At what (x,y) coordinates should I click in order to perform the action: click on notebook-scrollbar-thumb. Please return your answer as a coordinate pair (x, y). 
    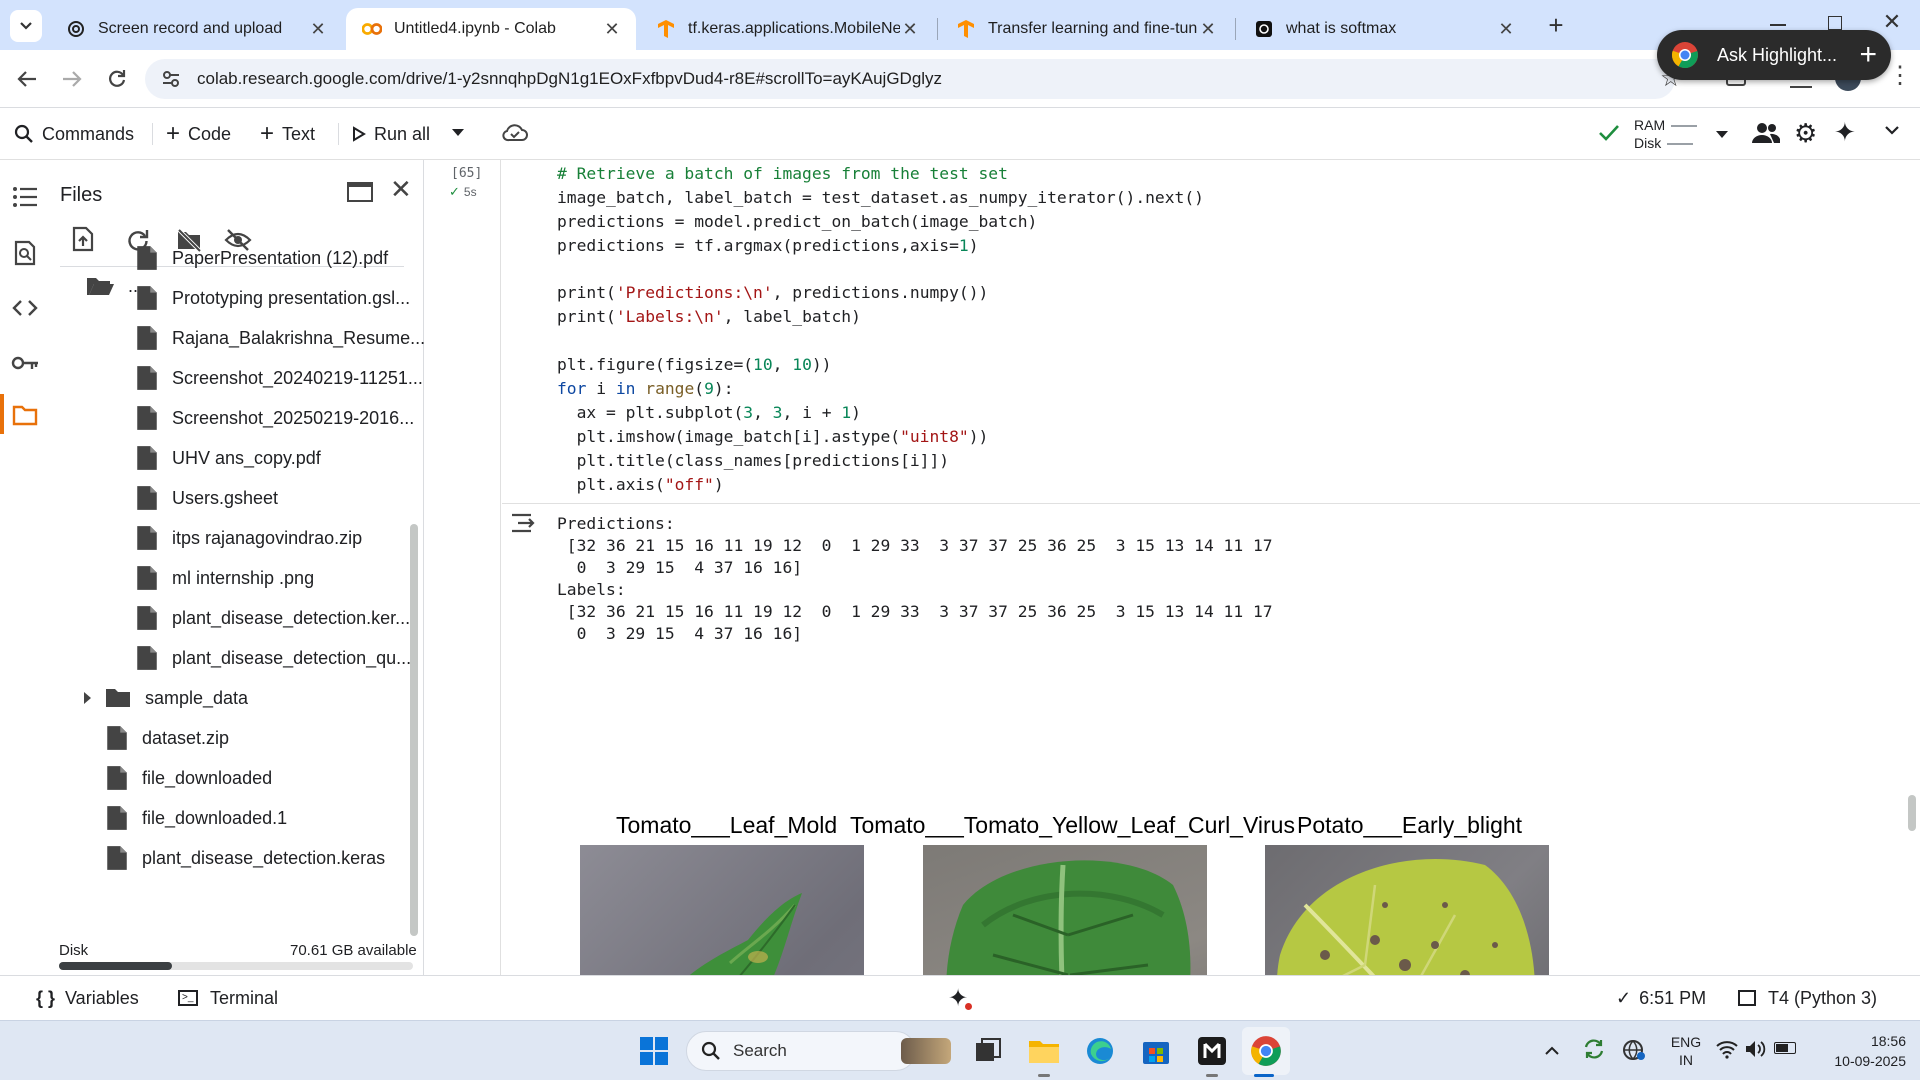
    Looking at the image, I should click on (1912, 813).